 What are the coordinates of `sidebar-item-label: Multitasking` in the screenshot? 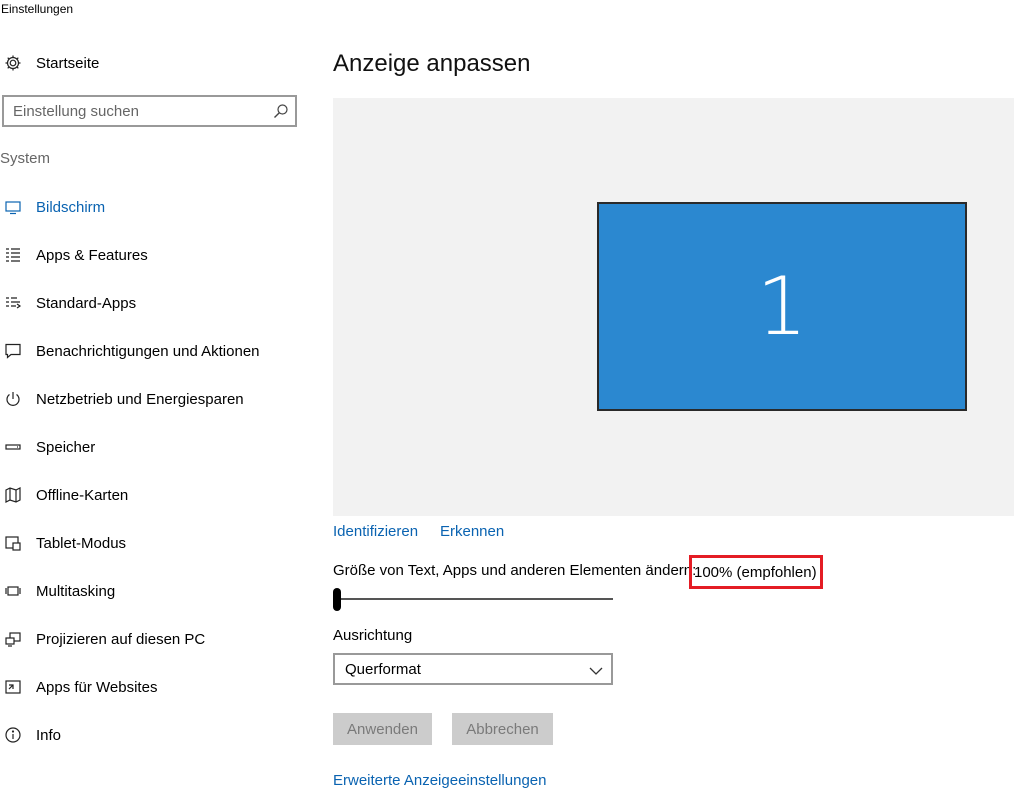 It's located at (76, 591).